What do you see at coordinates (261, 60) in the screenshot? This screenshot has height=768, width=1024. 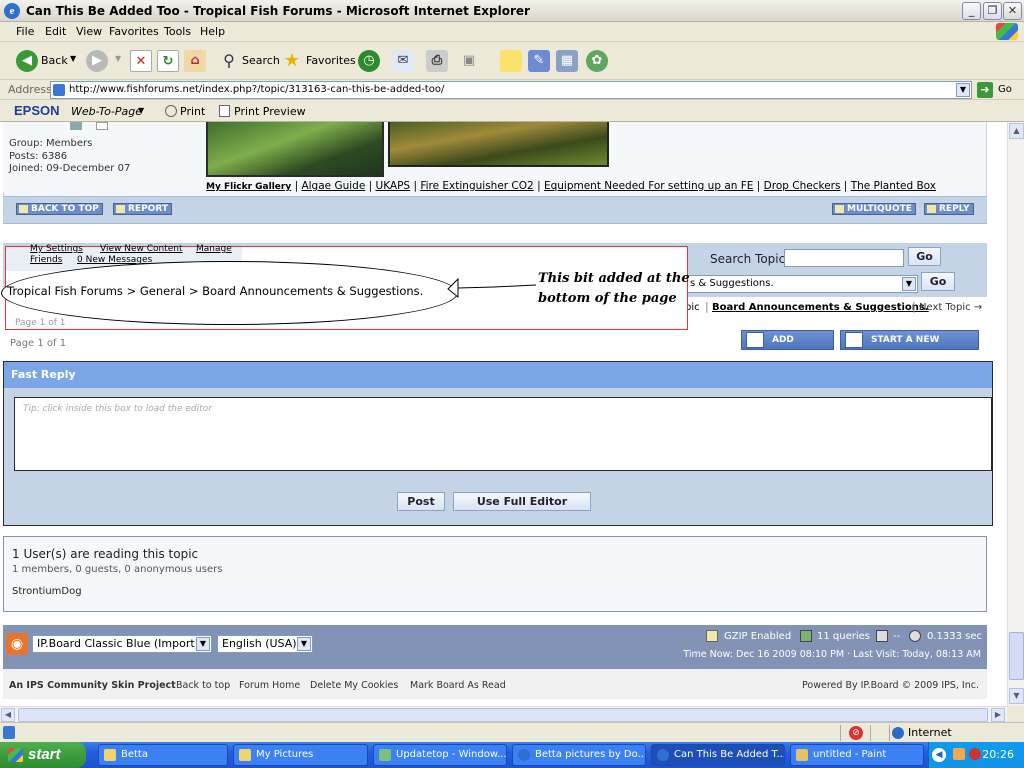 I see `search-label: Search` at bounding box center [261, 60].